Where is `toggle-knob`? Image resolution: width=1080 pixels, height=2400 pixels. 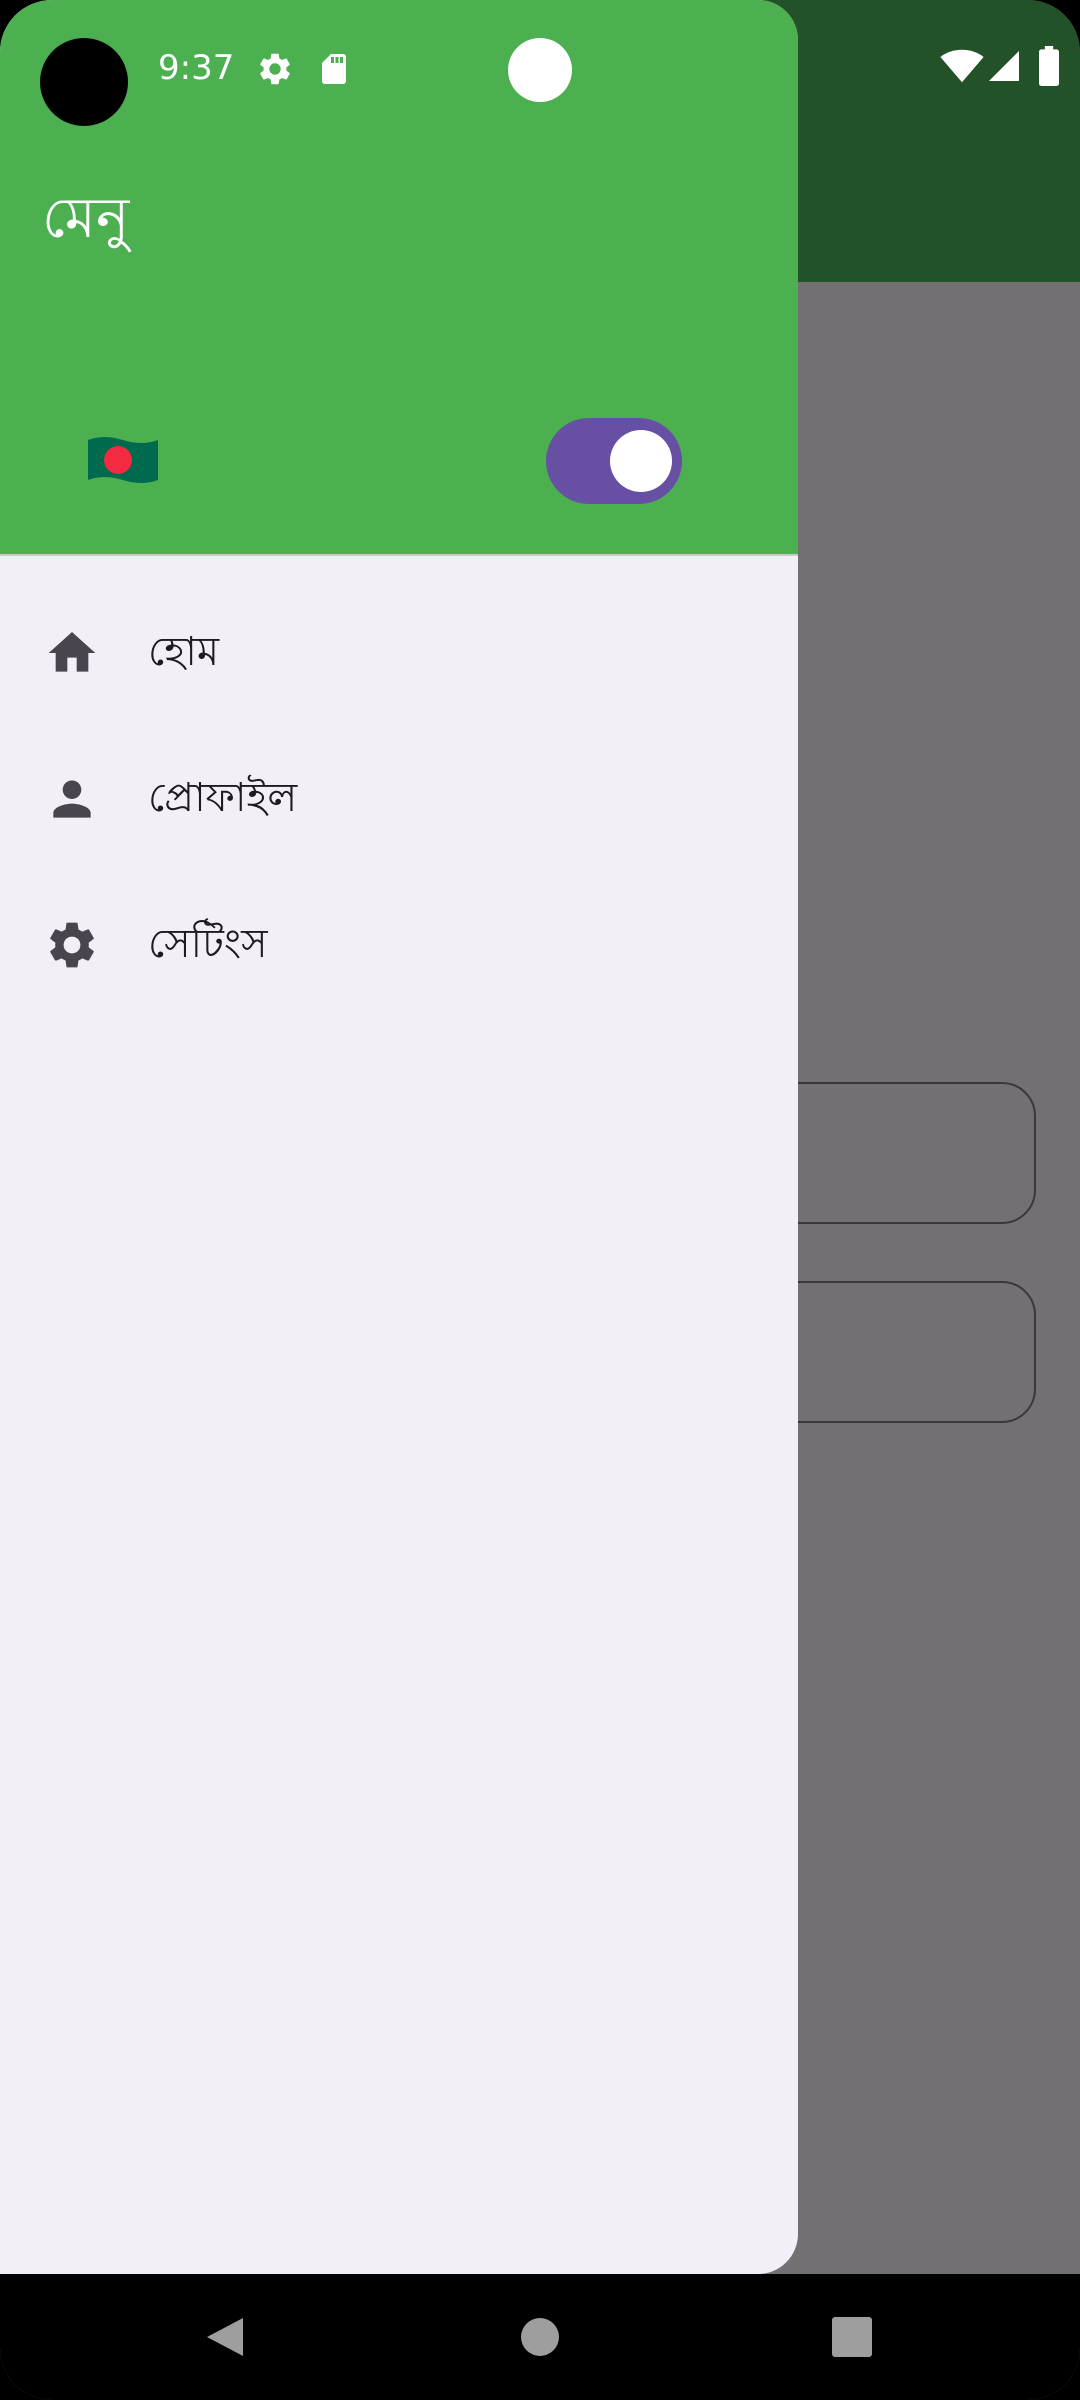 toggle-knob is located at coordinates (641, 461).